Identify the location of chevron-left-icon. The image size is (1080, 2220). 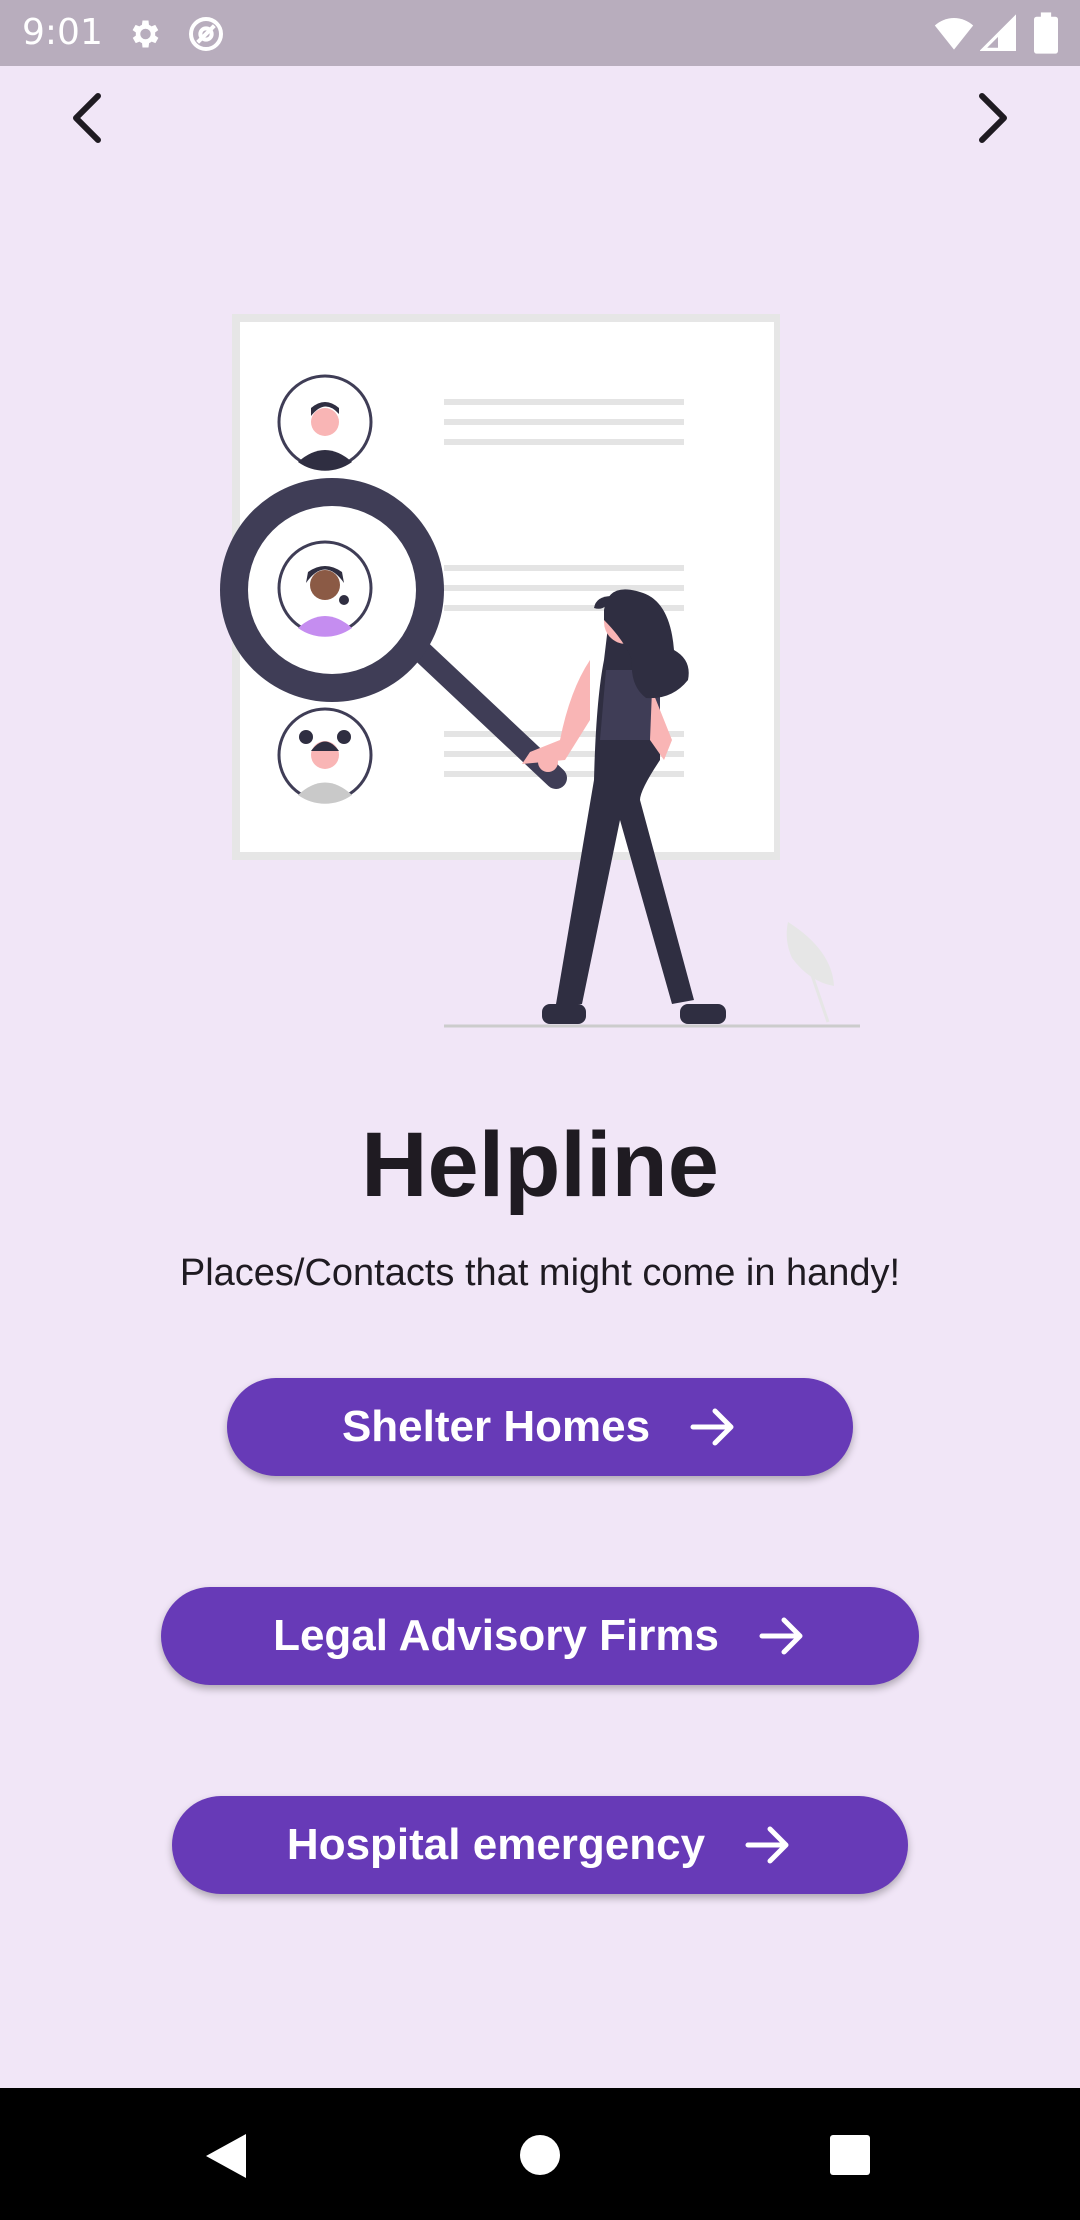
(90, 118).